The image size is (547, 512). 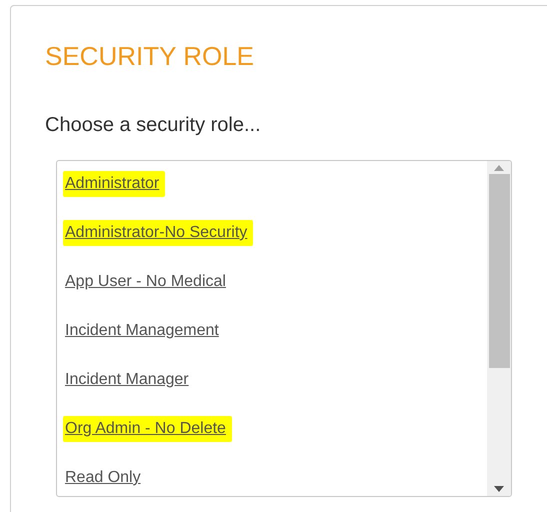 What do you see at coordinates (499, 168) in the screenshot?
I see `scroll-up-icon` at bounding box center [499, 168].